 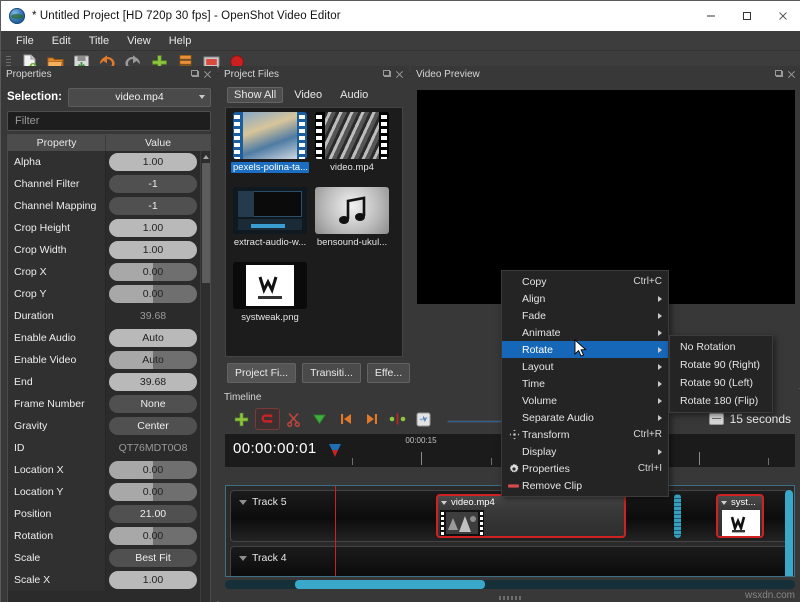 What do you see at coordinates (104, 491) in the screenshot?
I see `property-row: Location Y 0.00` at bounding box center [104, 491].